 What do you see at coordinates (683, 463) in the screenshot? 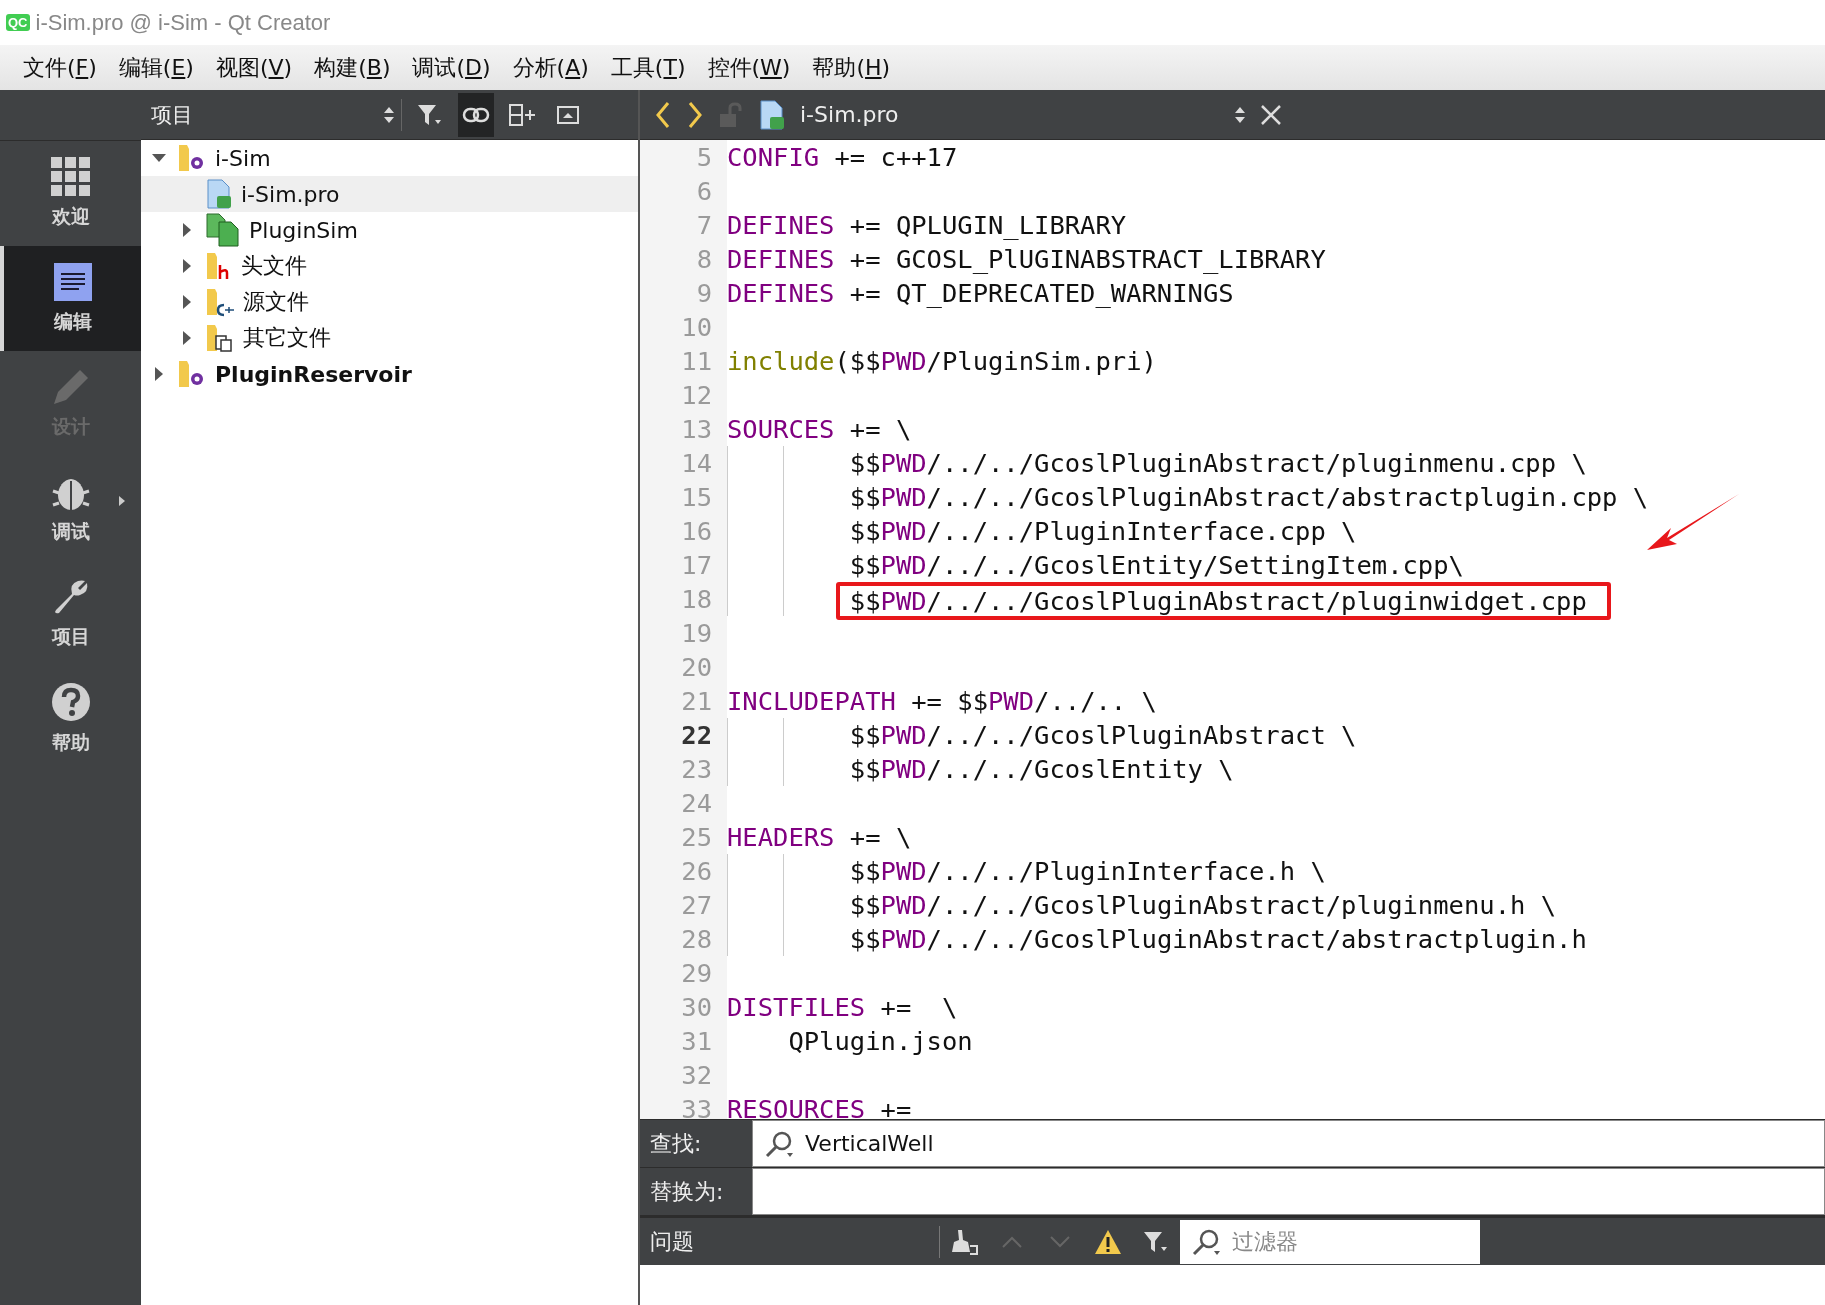
I see `line-number: 14` at bounding box center [683, 463].